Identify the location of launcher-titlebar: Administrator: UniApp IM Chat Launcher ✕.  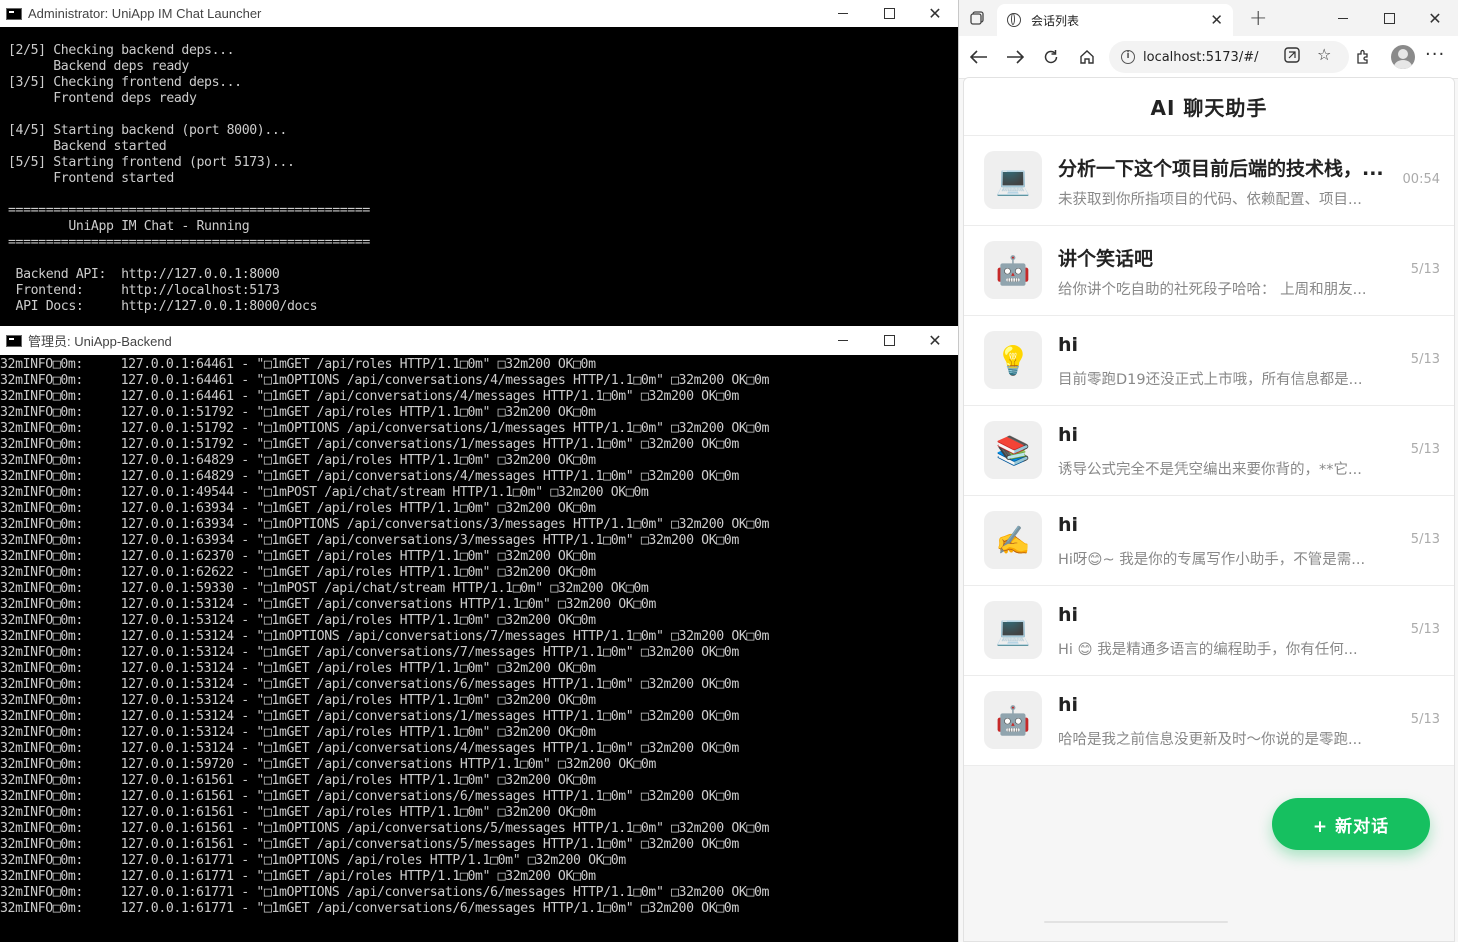
(479, 13).